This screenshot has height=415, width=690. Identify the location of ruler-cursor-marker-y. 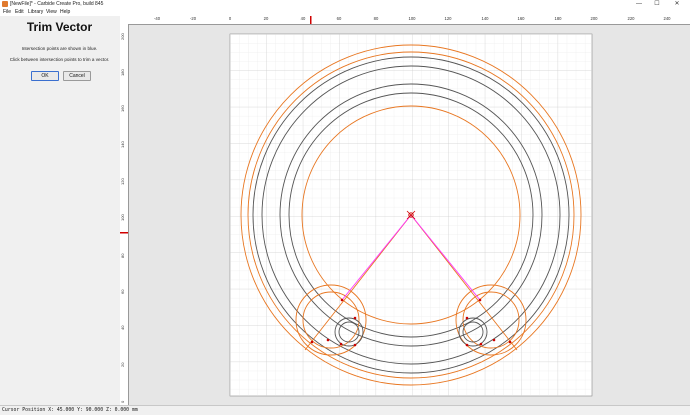
(124, 233).